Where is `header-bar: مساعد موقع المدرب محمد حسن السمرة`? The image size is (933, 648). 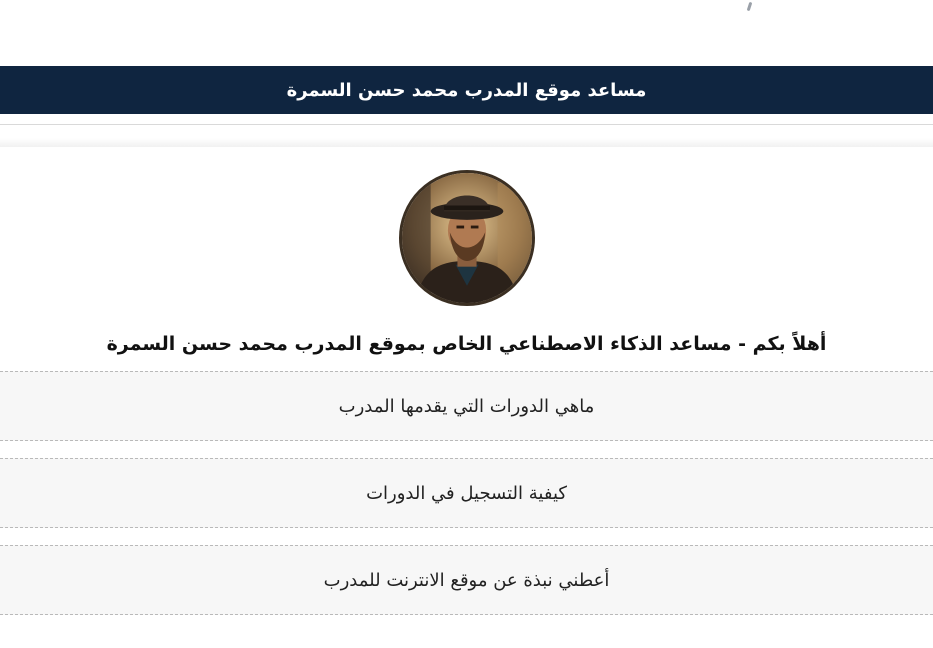
header-bar: مساعد موقع المدرب محمد حسن السمرة is located at coordinates (466, 90).